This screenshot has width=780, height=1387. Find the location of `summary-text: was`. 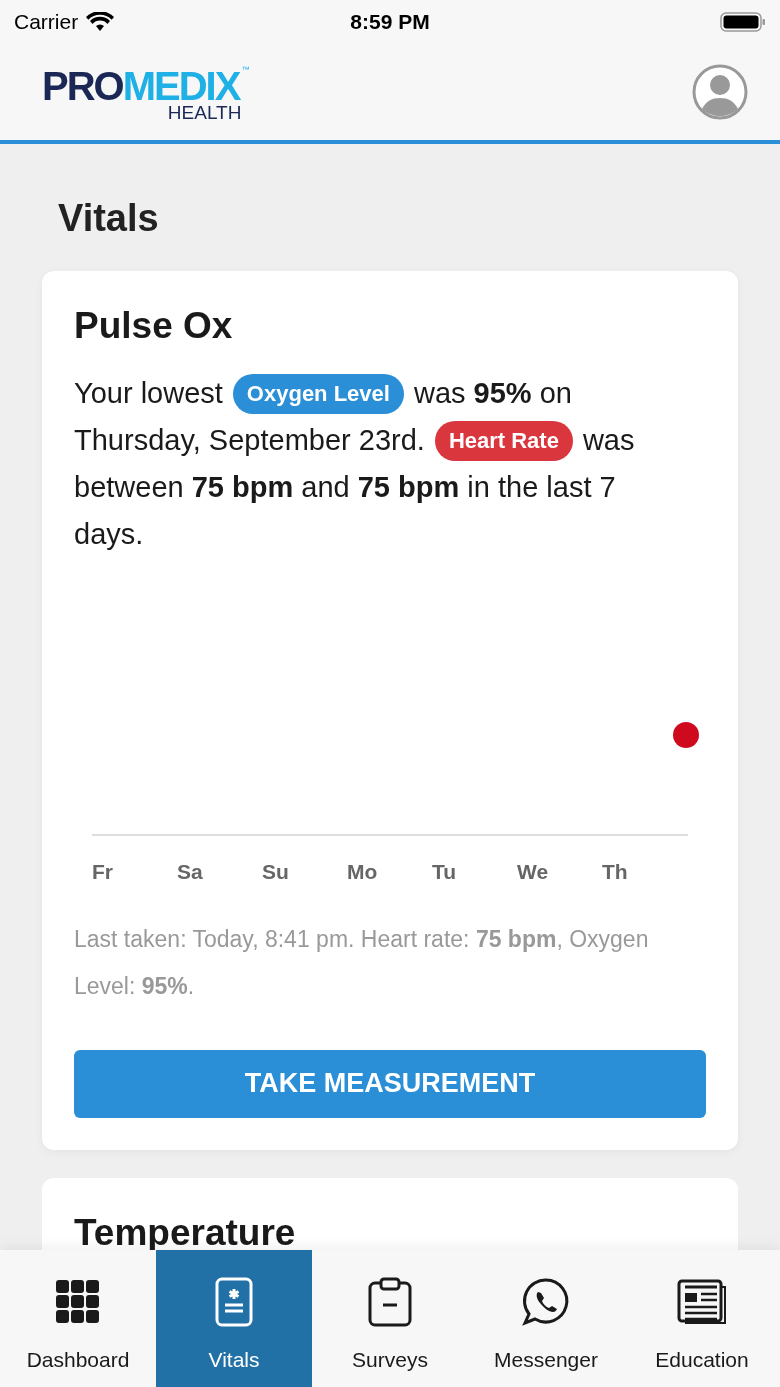

summary-text: was is located at coordinates (608, 440).